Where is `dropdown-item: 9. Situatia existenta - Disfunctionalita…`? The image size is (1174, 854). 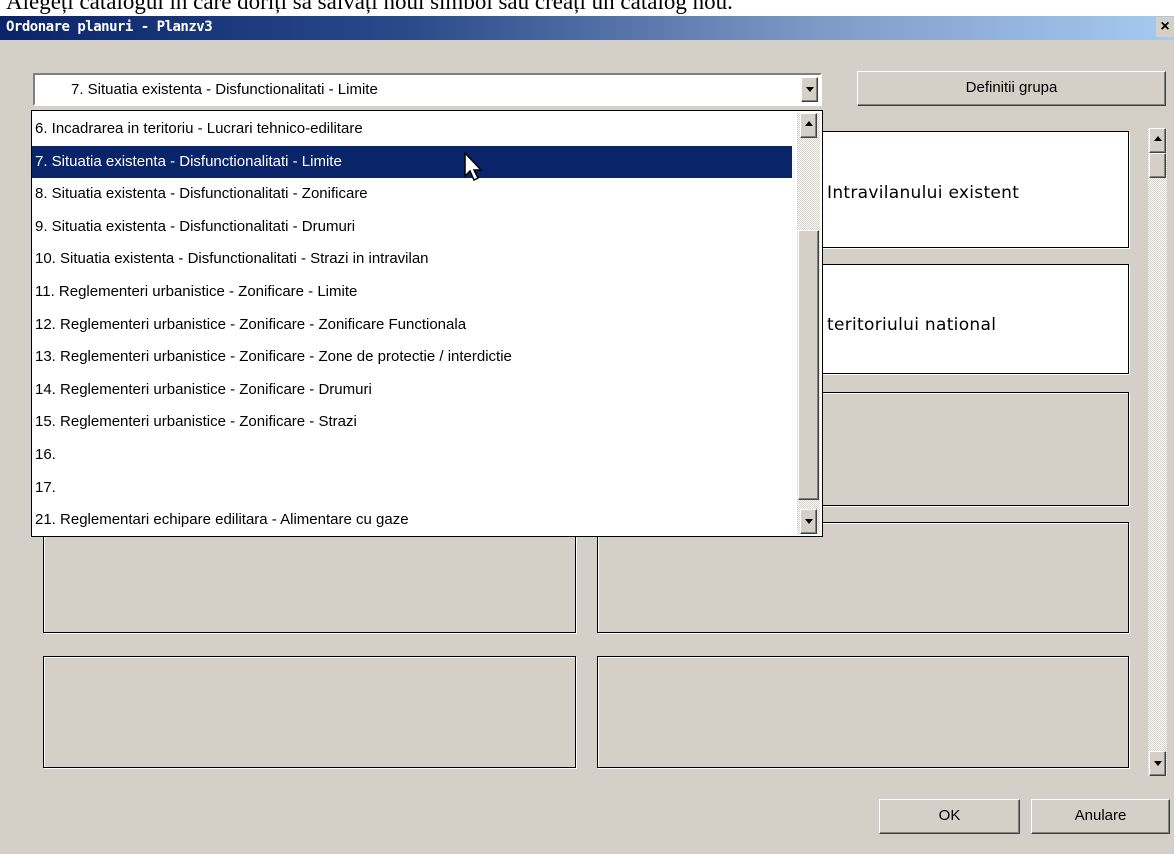 dropdown-item: 9. Situatia existenta - Disfunctionalita… is located at coordinates (412, 227).